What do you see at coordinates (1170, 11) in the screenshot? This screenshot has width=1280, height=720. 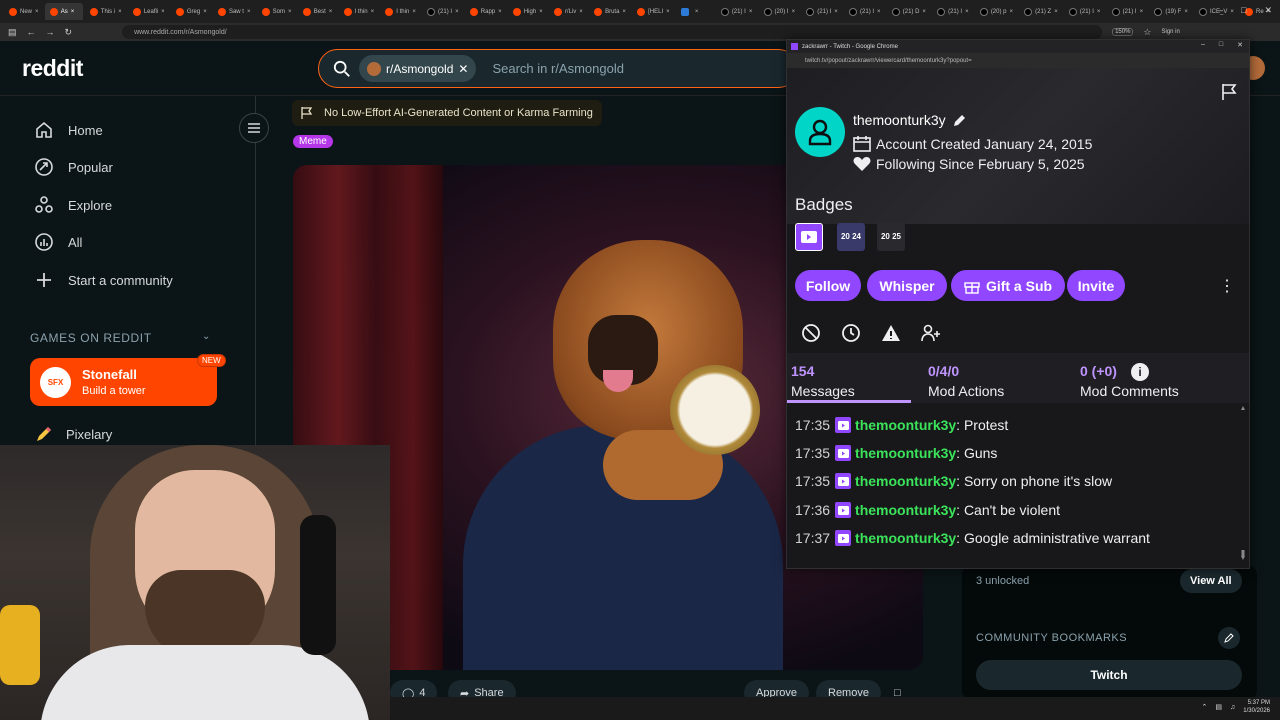 I see `browser-tab: (19) F ×` at bounding box center [1170, 11].